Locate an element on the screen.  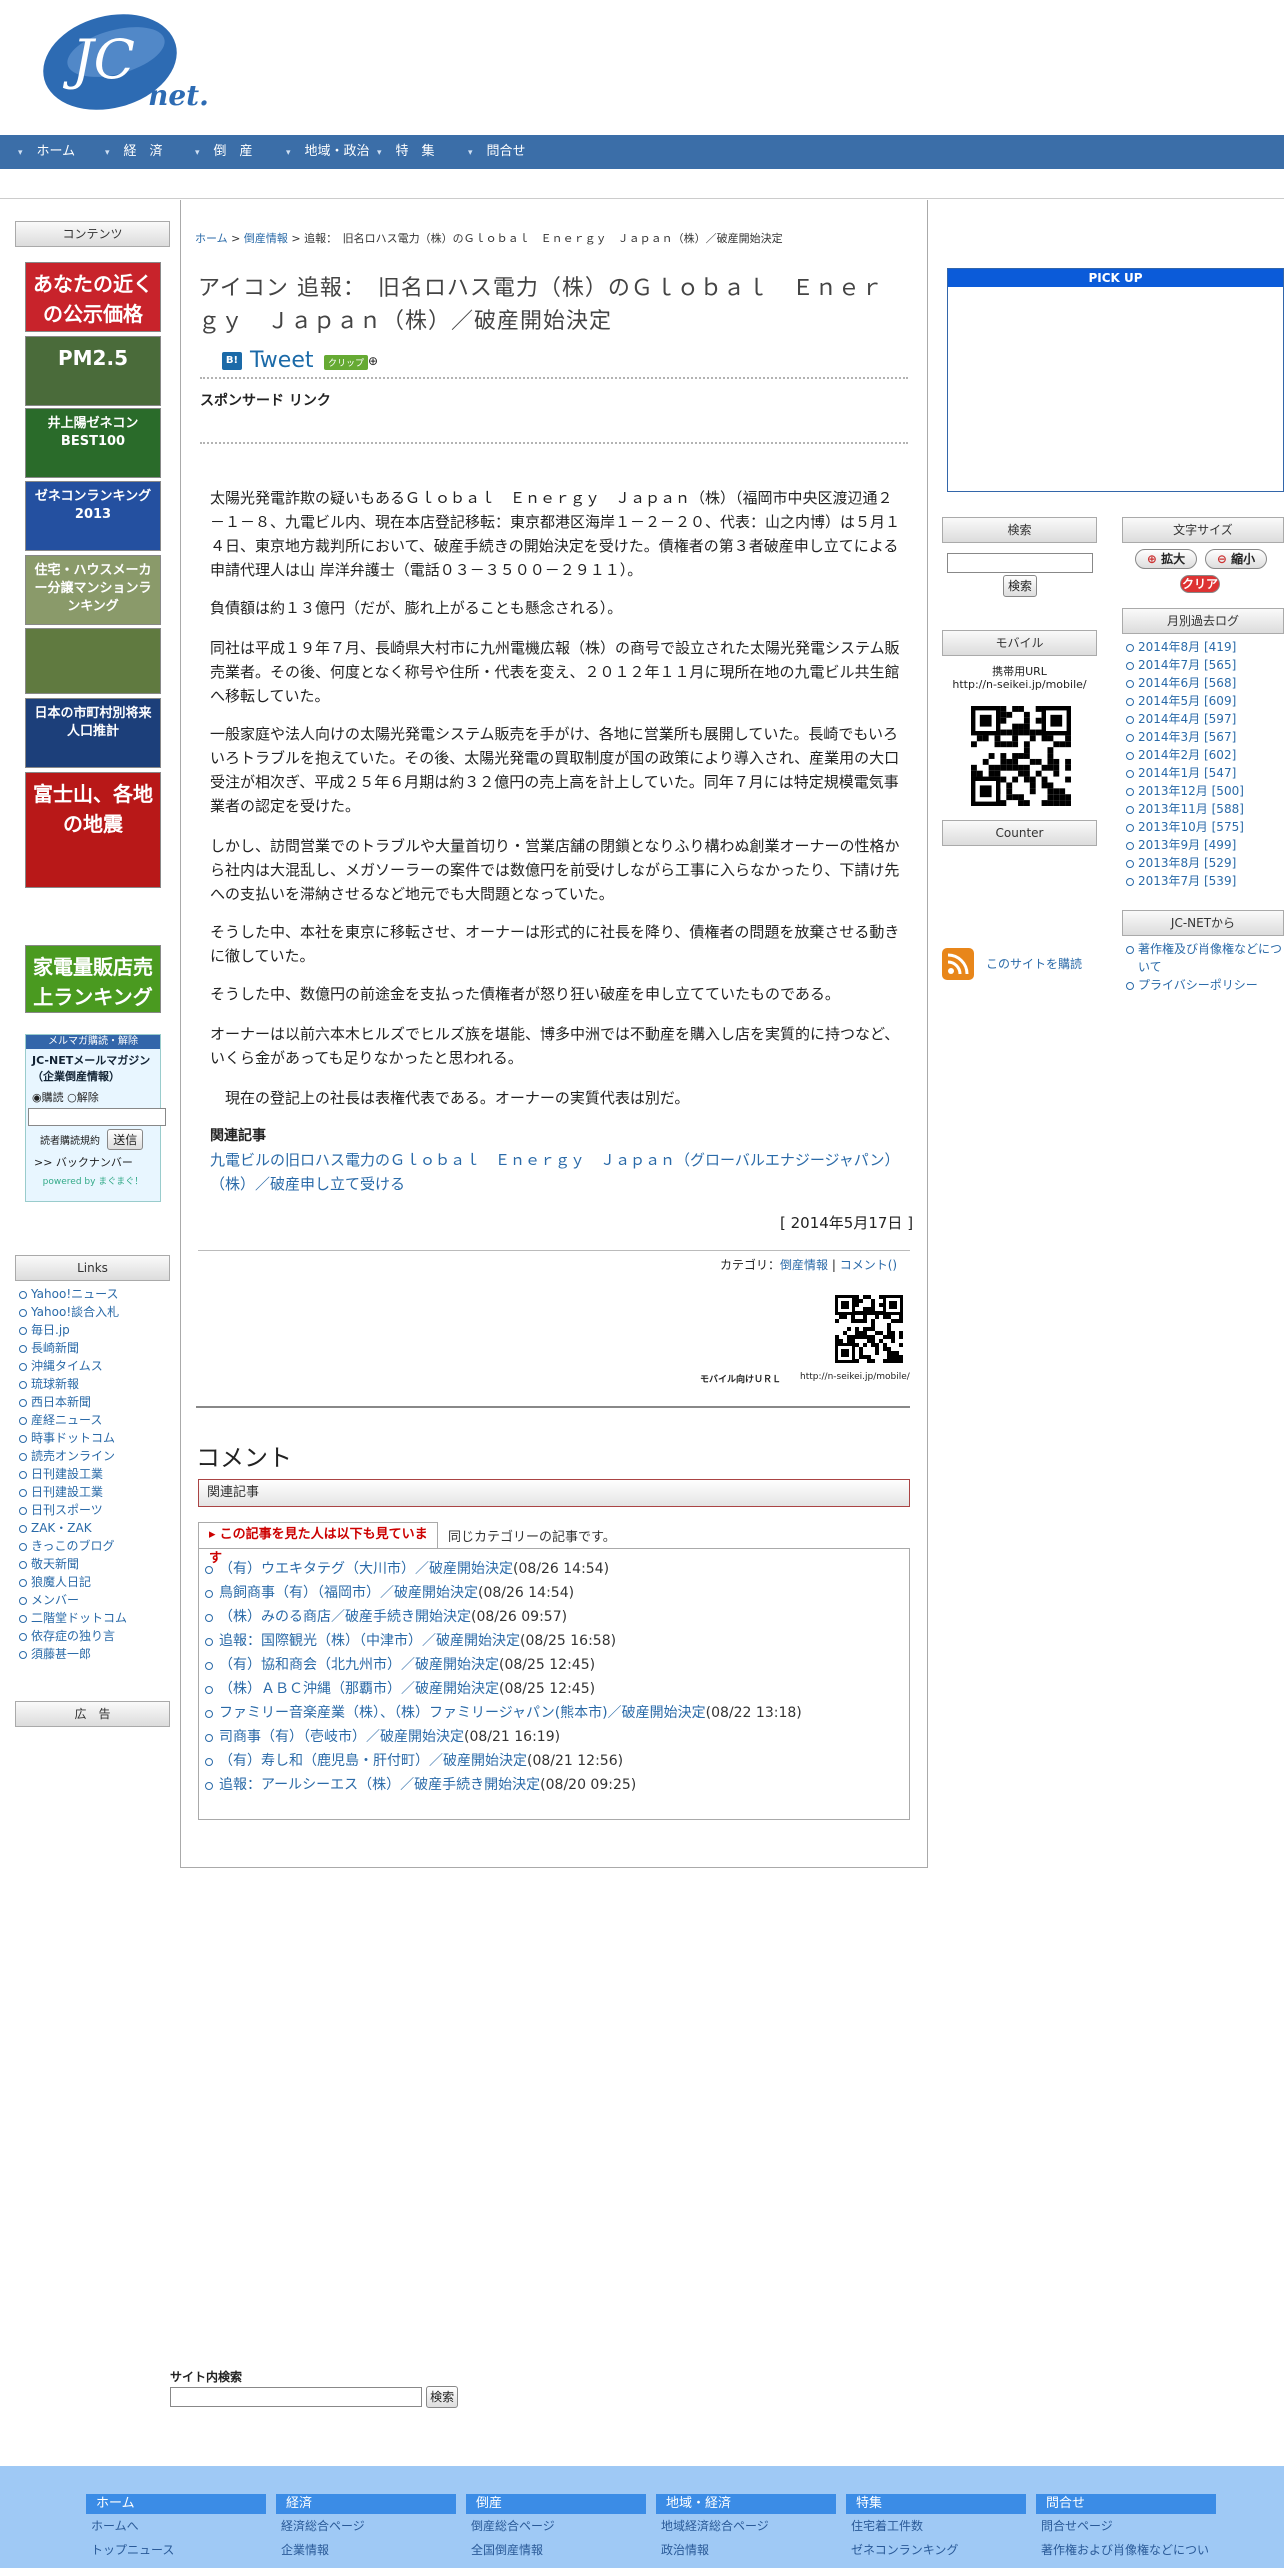
footer-link: 問合せページ is located at coordinates (1126, 2526).